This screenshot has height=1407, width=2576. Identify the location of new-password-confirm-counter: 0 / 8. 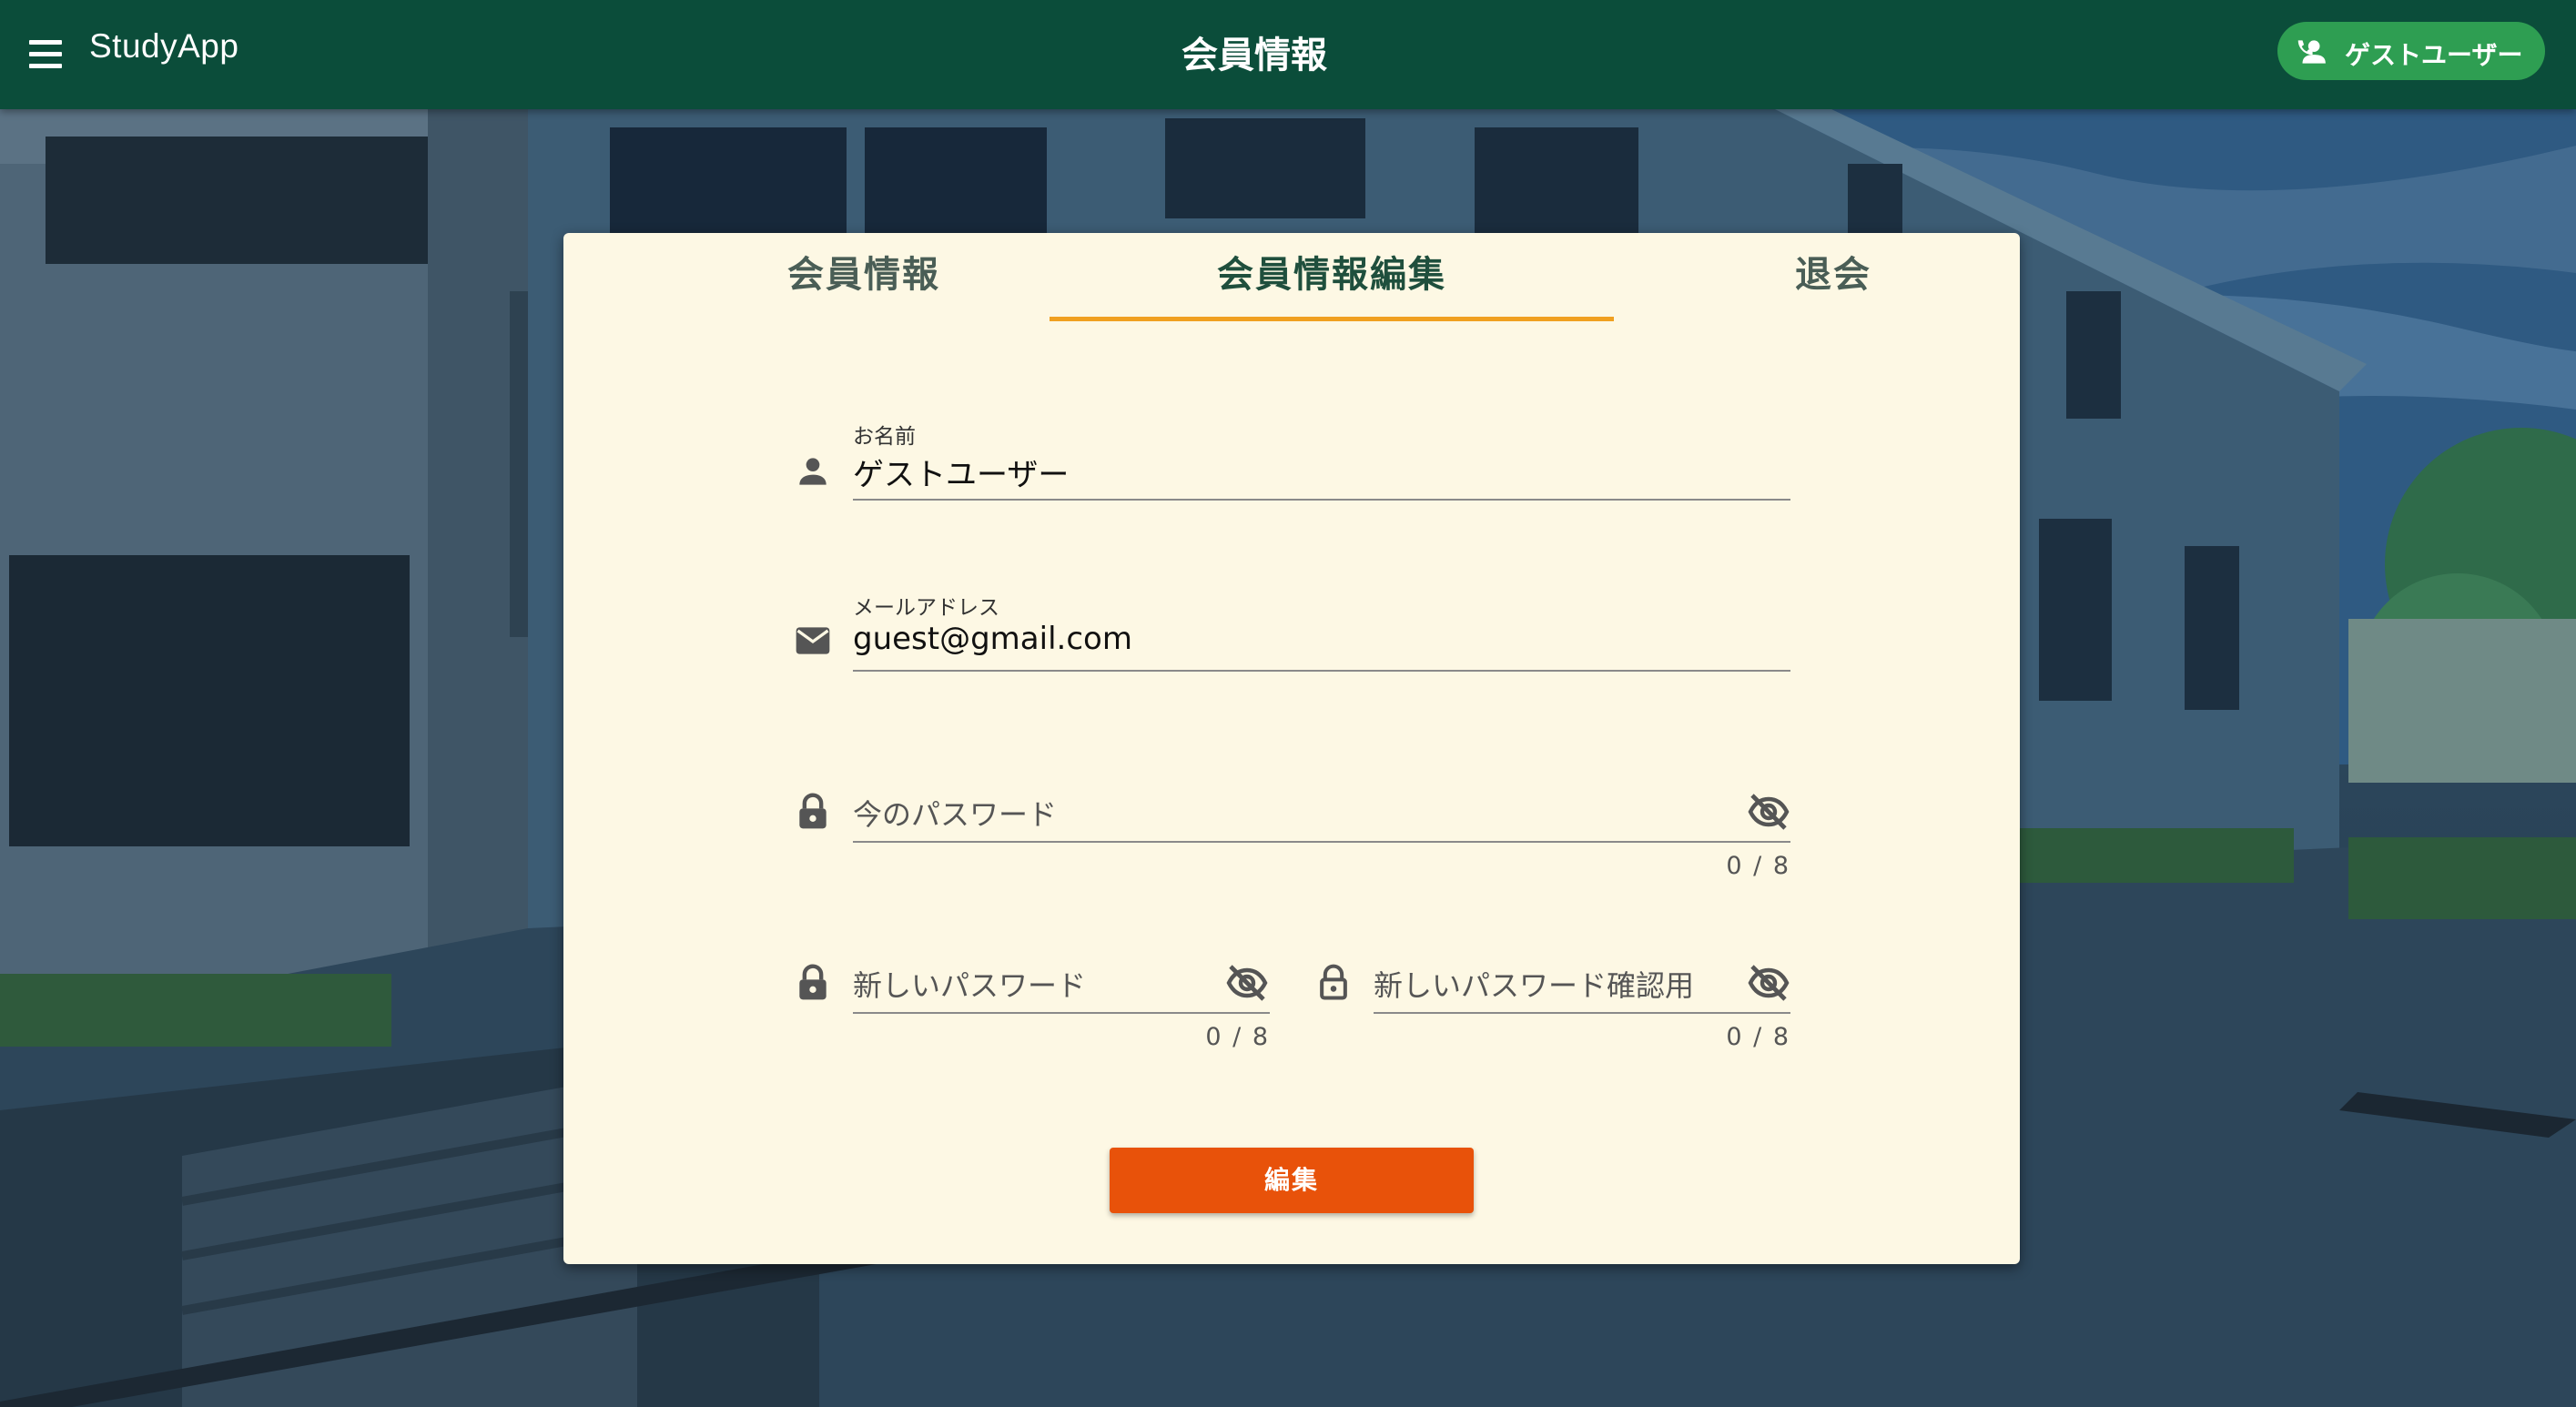
(1758, 1037).